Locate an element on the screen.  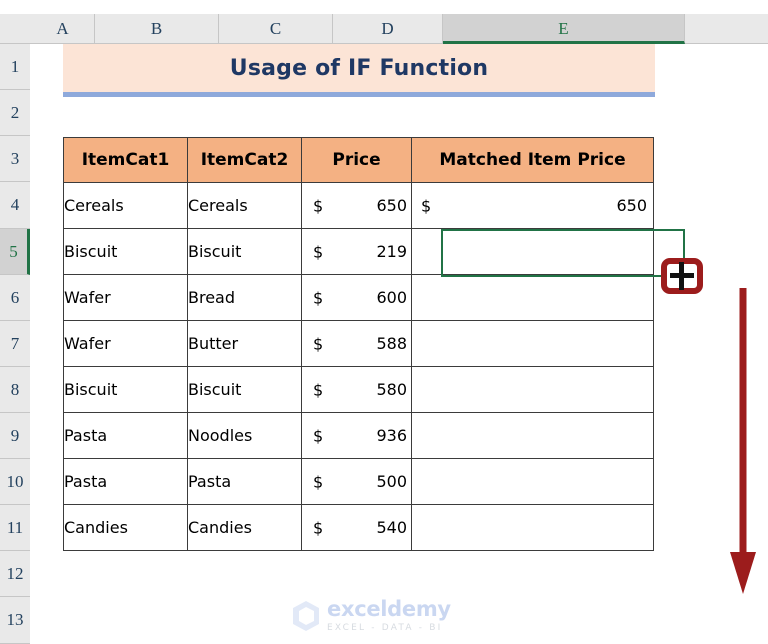
column-header-label: E is located at coordinates (563, 28).